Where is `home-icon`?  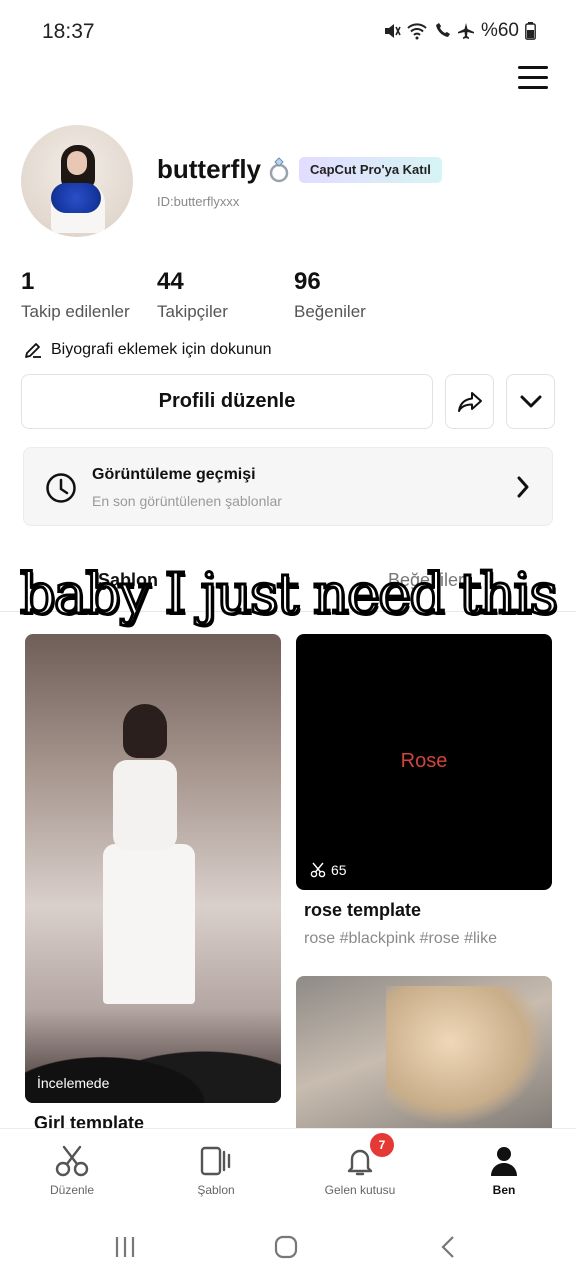
home-icon is located at coordinates (286, 1247).